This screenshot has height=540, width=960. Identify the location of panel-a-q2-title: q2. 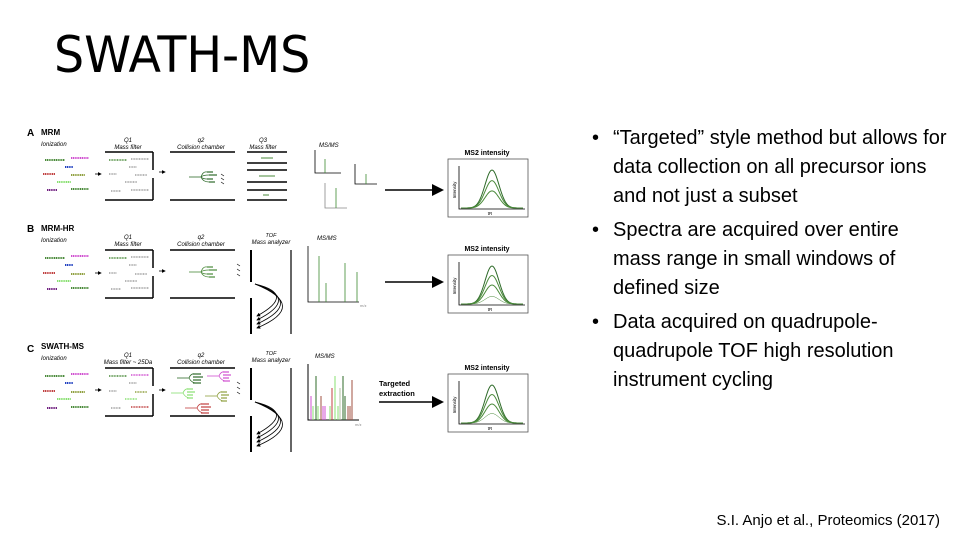
(201, 141).